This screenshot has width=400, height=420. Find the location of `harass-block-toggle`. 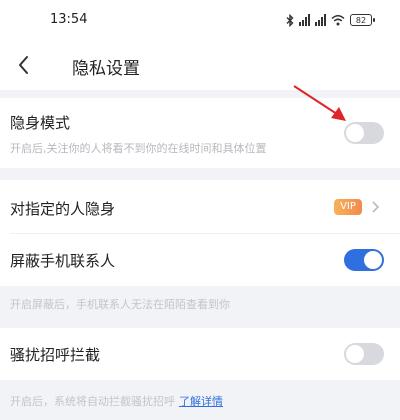

harass-block-toggle is located at coordinates (364, 354).